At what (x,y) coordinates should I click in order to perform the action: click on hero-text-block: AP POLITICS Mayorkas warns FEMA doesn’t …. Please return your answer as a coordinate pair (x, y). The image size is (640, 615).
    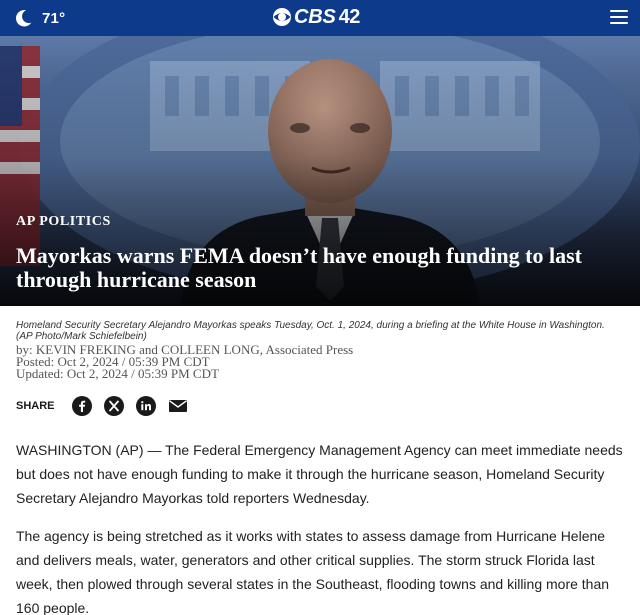
    Looking at the image, I should click on (320, 253).